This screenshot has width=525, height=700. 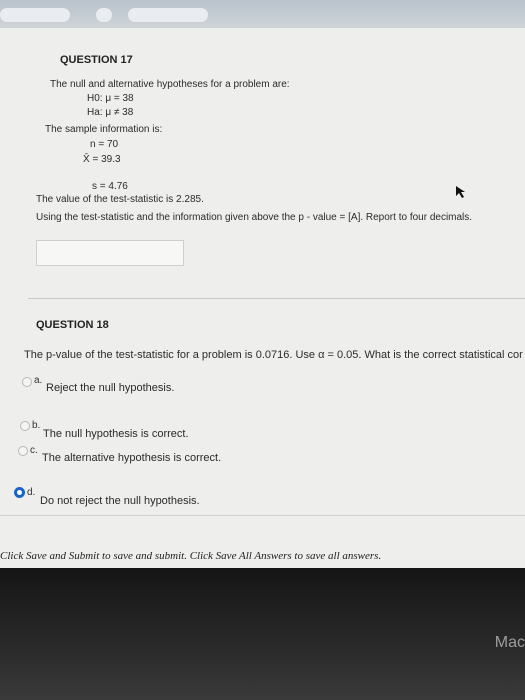 I want to click on option-d-label: Do not reject the null hypothesis., so click(x=120, y=501).